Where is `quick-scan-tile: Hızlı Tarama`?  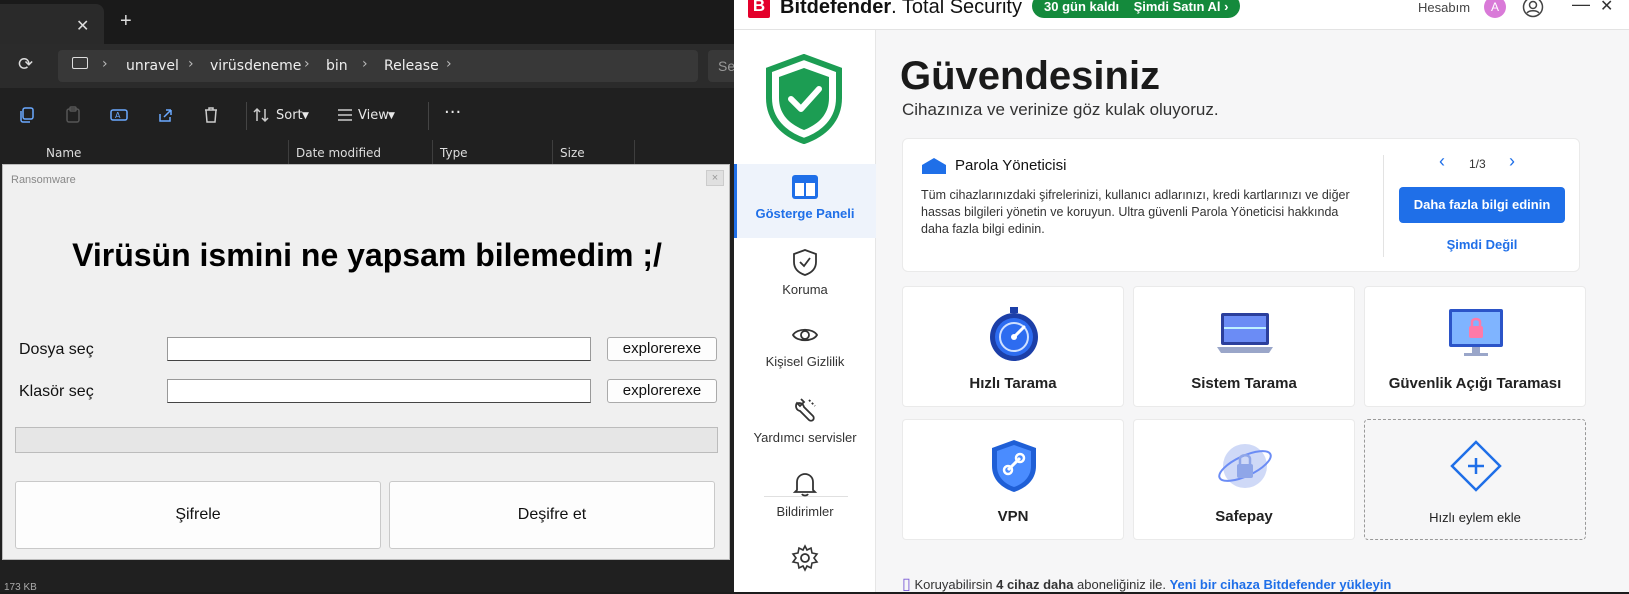 quick-scan-tile: Hızlı Tarama is located at coordinates (1013, 346).